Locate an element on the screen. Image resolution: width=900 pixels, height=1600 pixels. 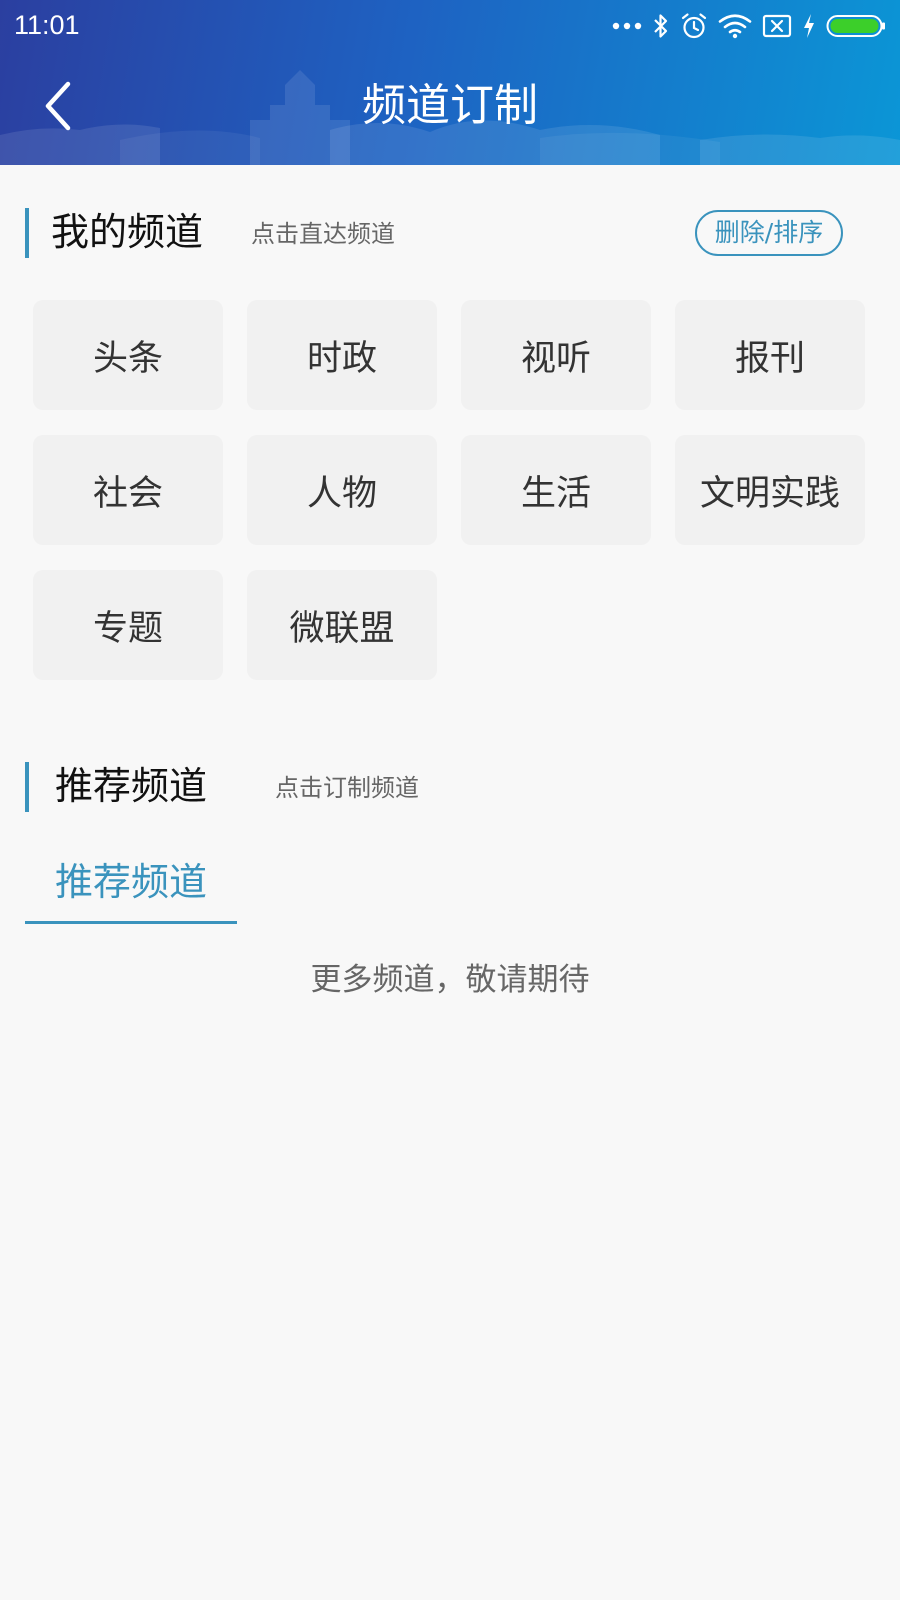
tab-recommended-label: 推荐频道 is located at coordinates (130, 882).